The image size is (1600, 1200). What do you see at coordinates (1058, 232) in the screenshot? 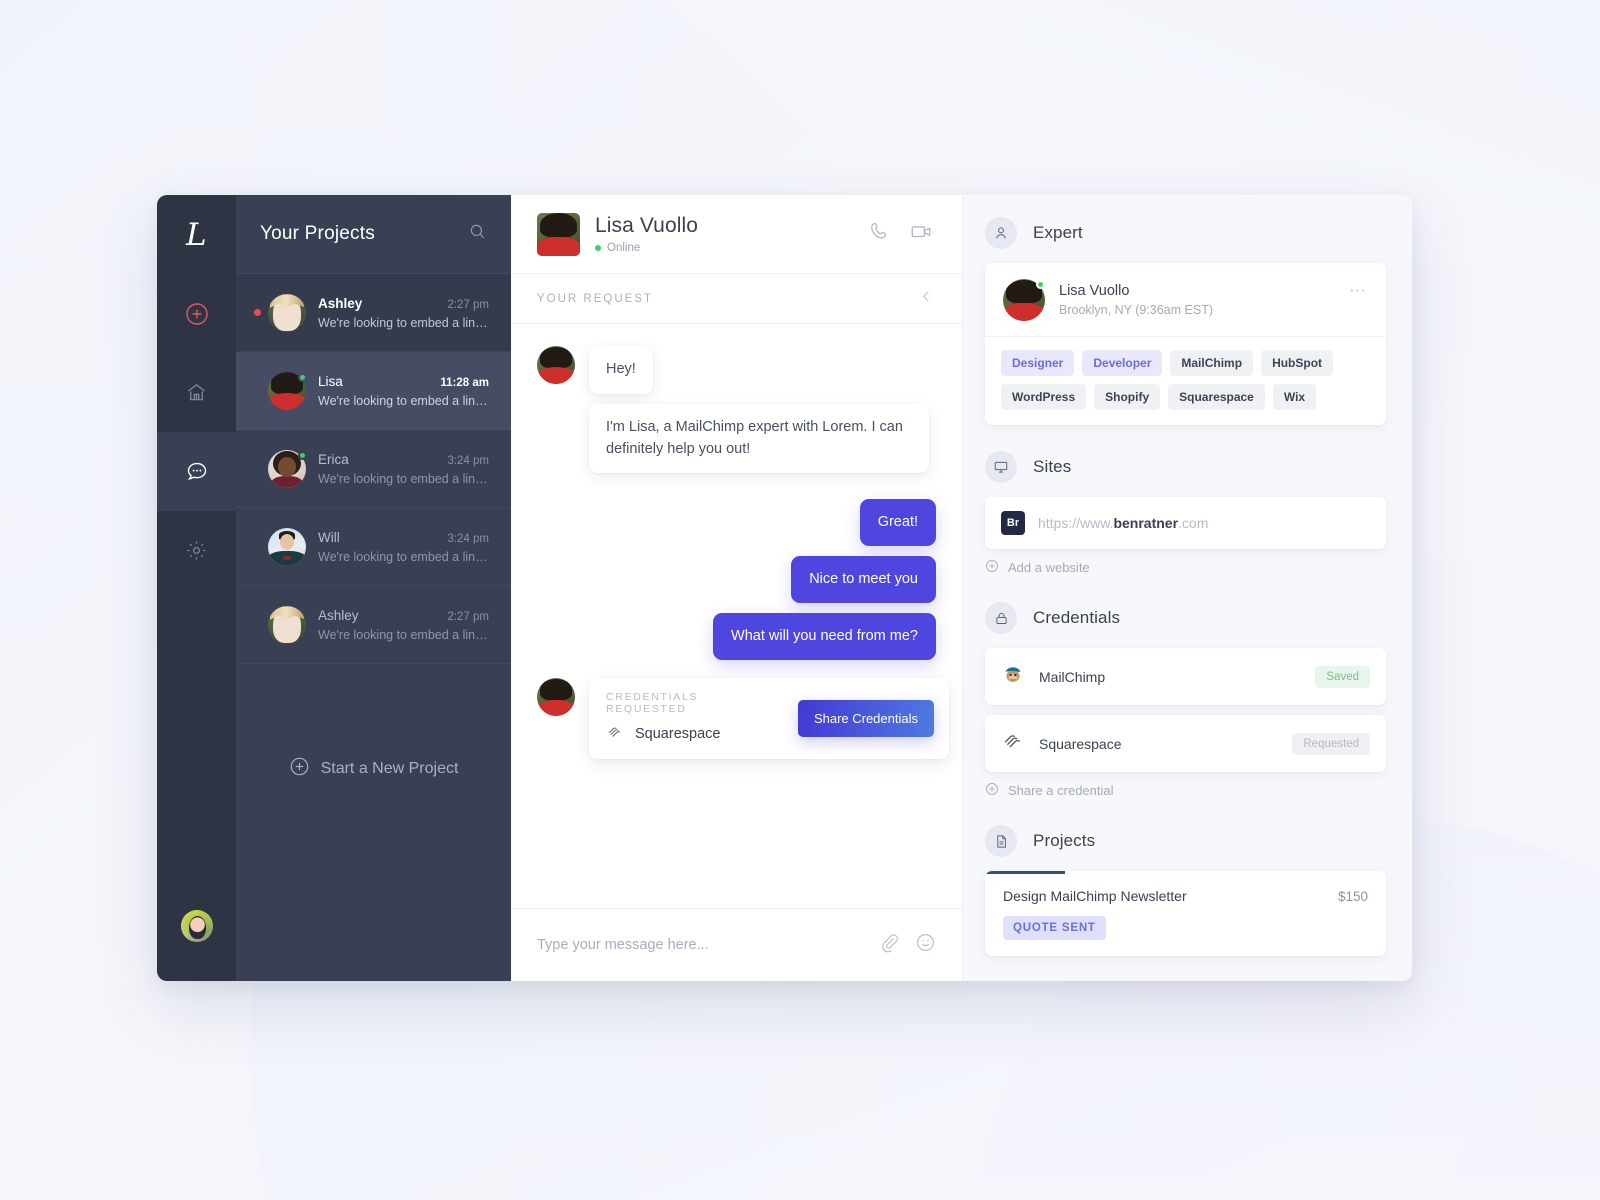
I see `section-title: Expert` at bounding box center [1058, 232].